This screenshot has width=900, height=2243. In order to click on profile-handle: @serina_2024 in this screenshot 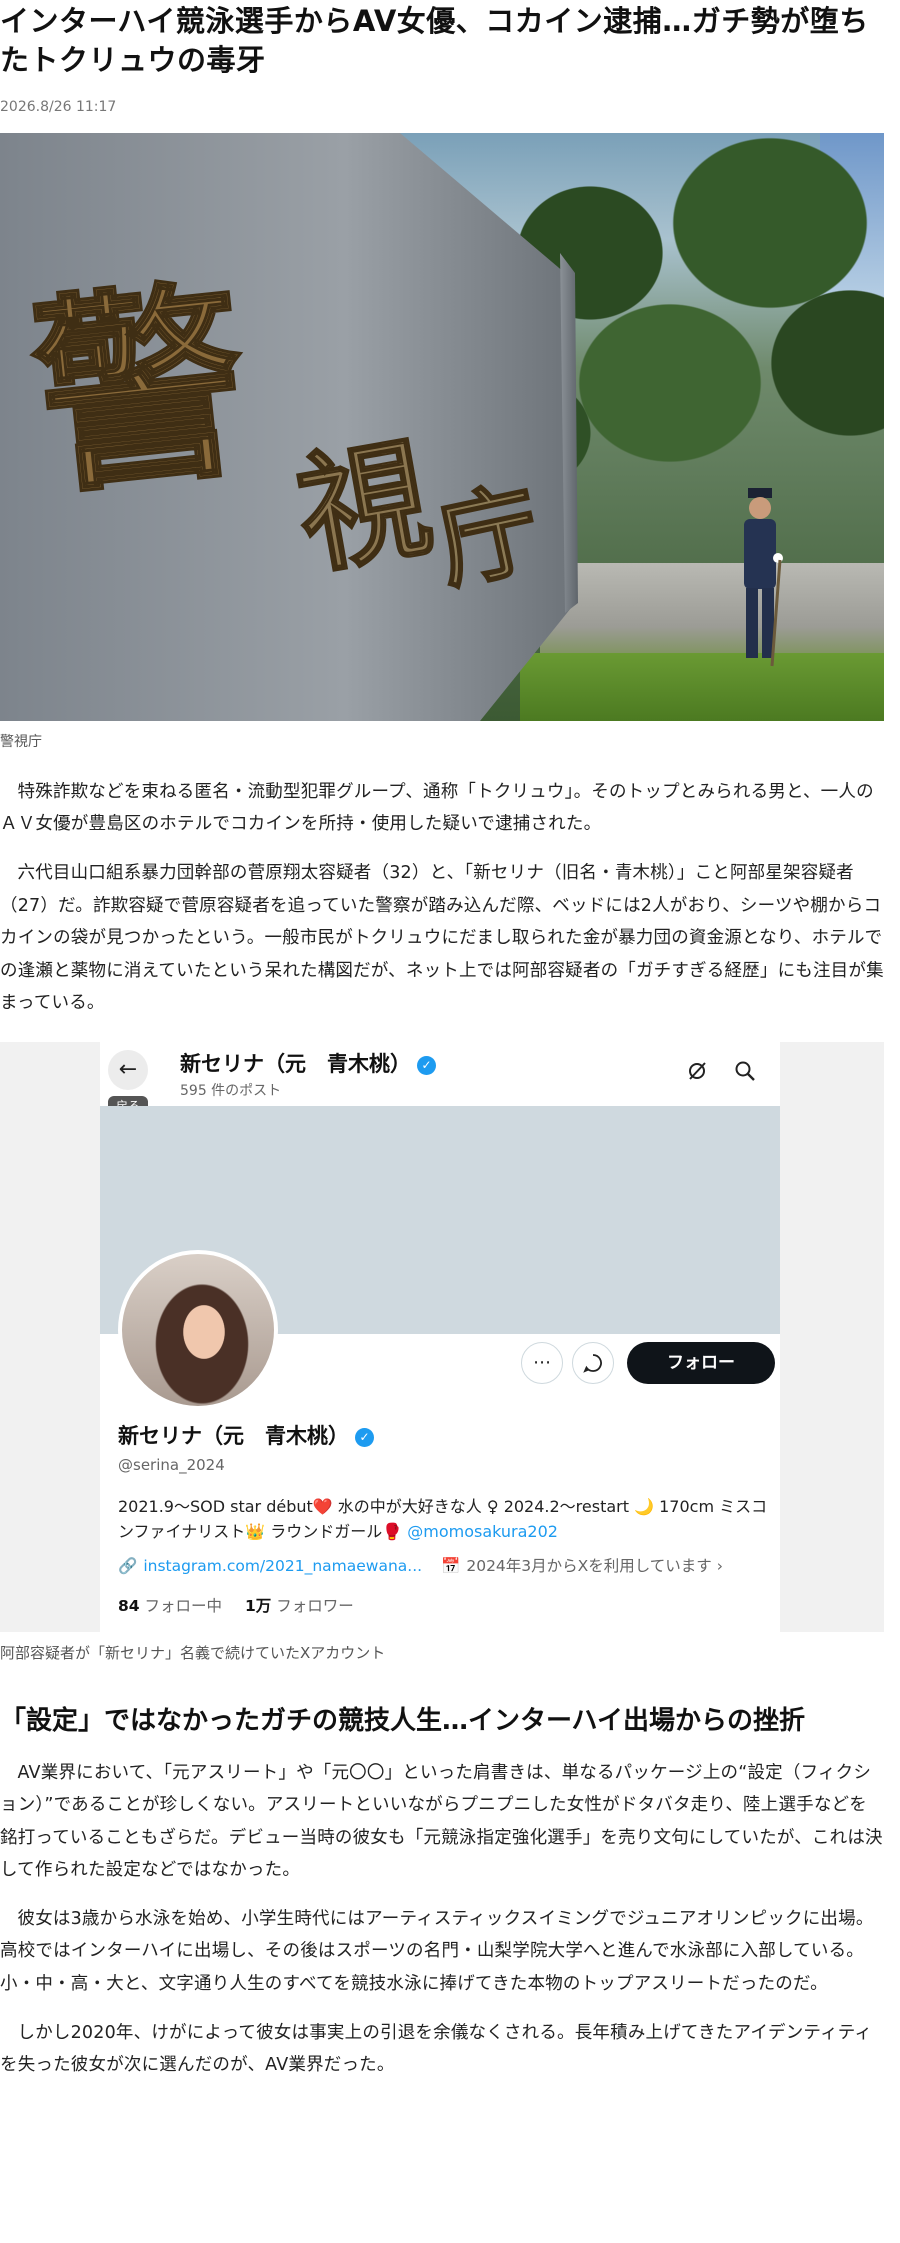, I will do `click(171, 1464)`.